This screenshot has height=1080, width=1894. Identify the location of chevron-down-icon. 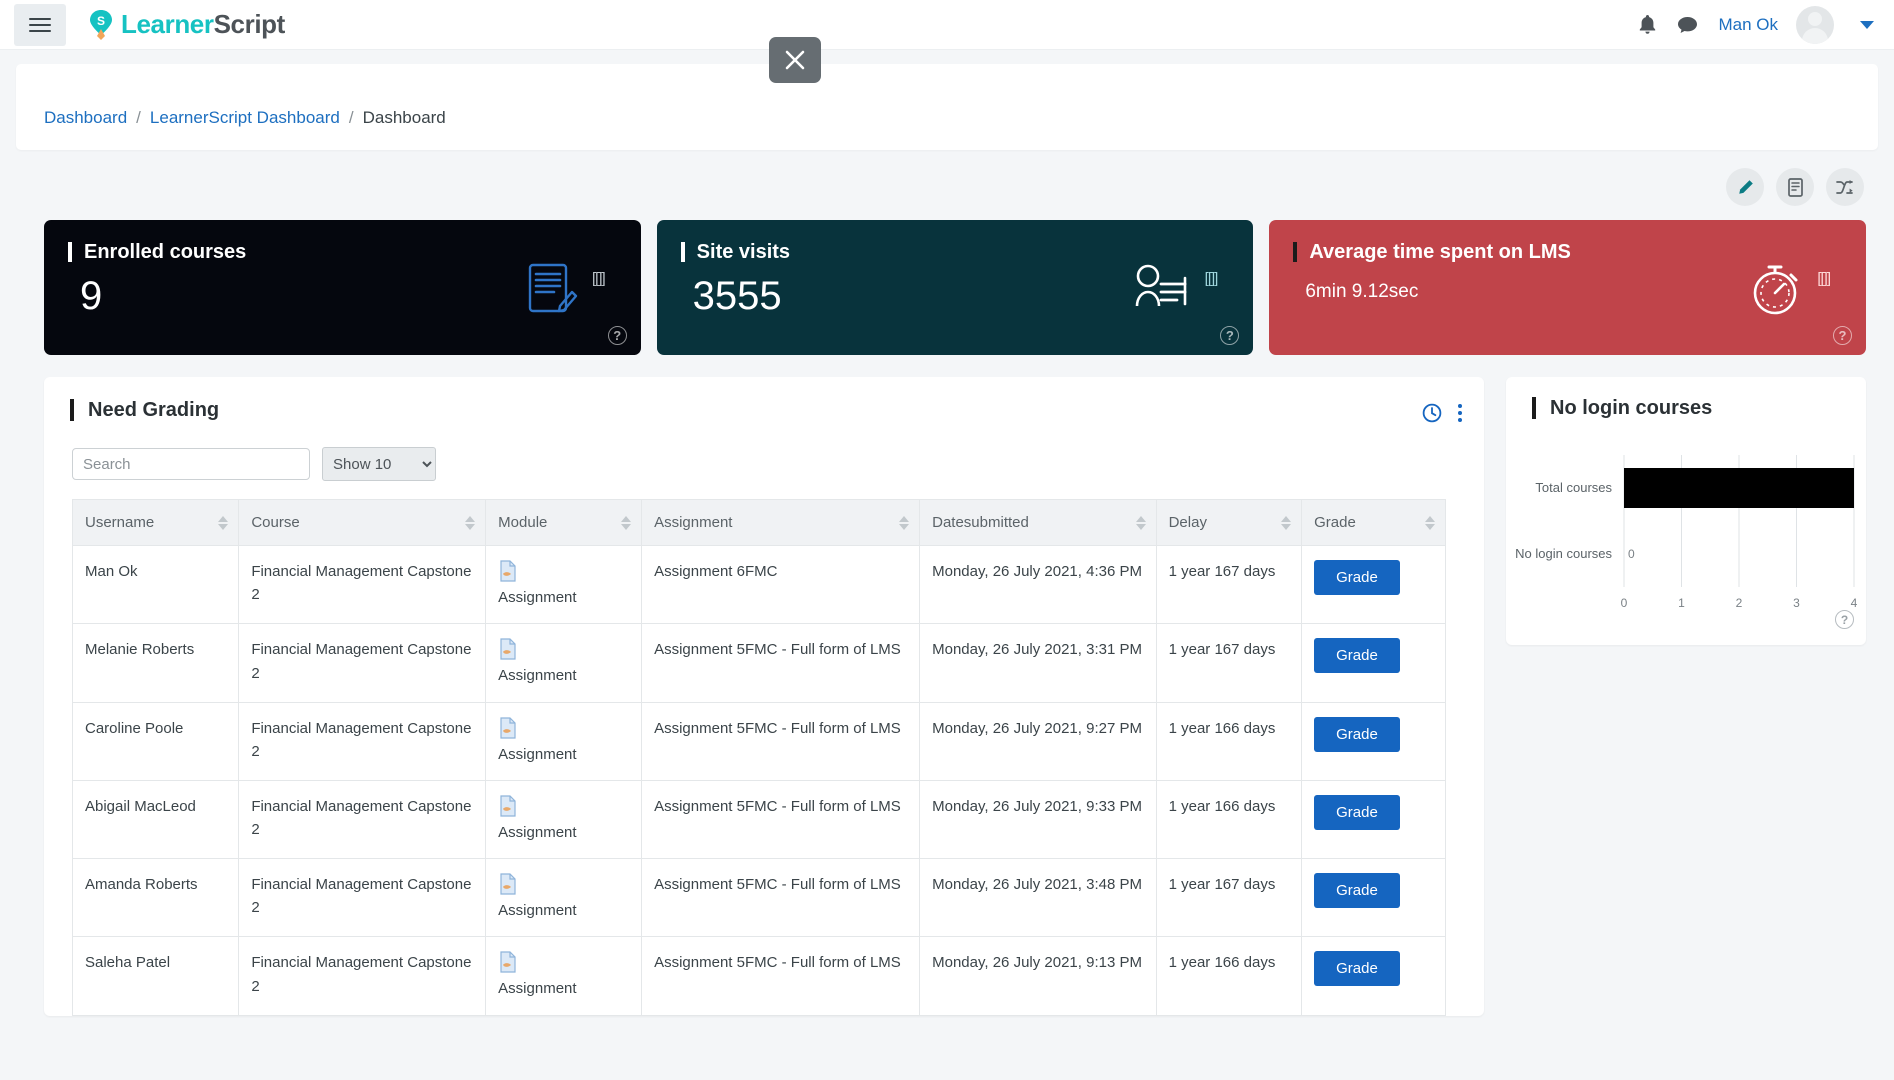
(1867, 24).